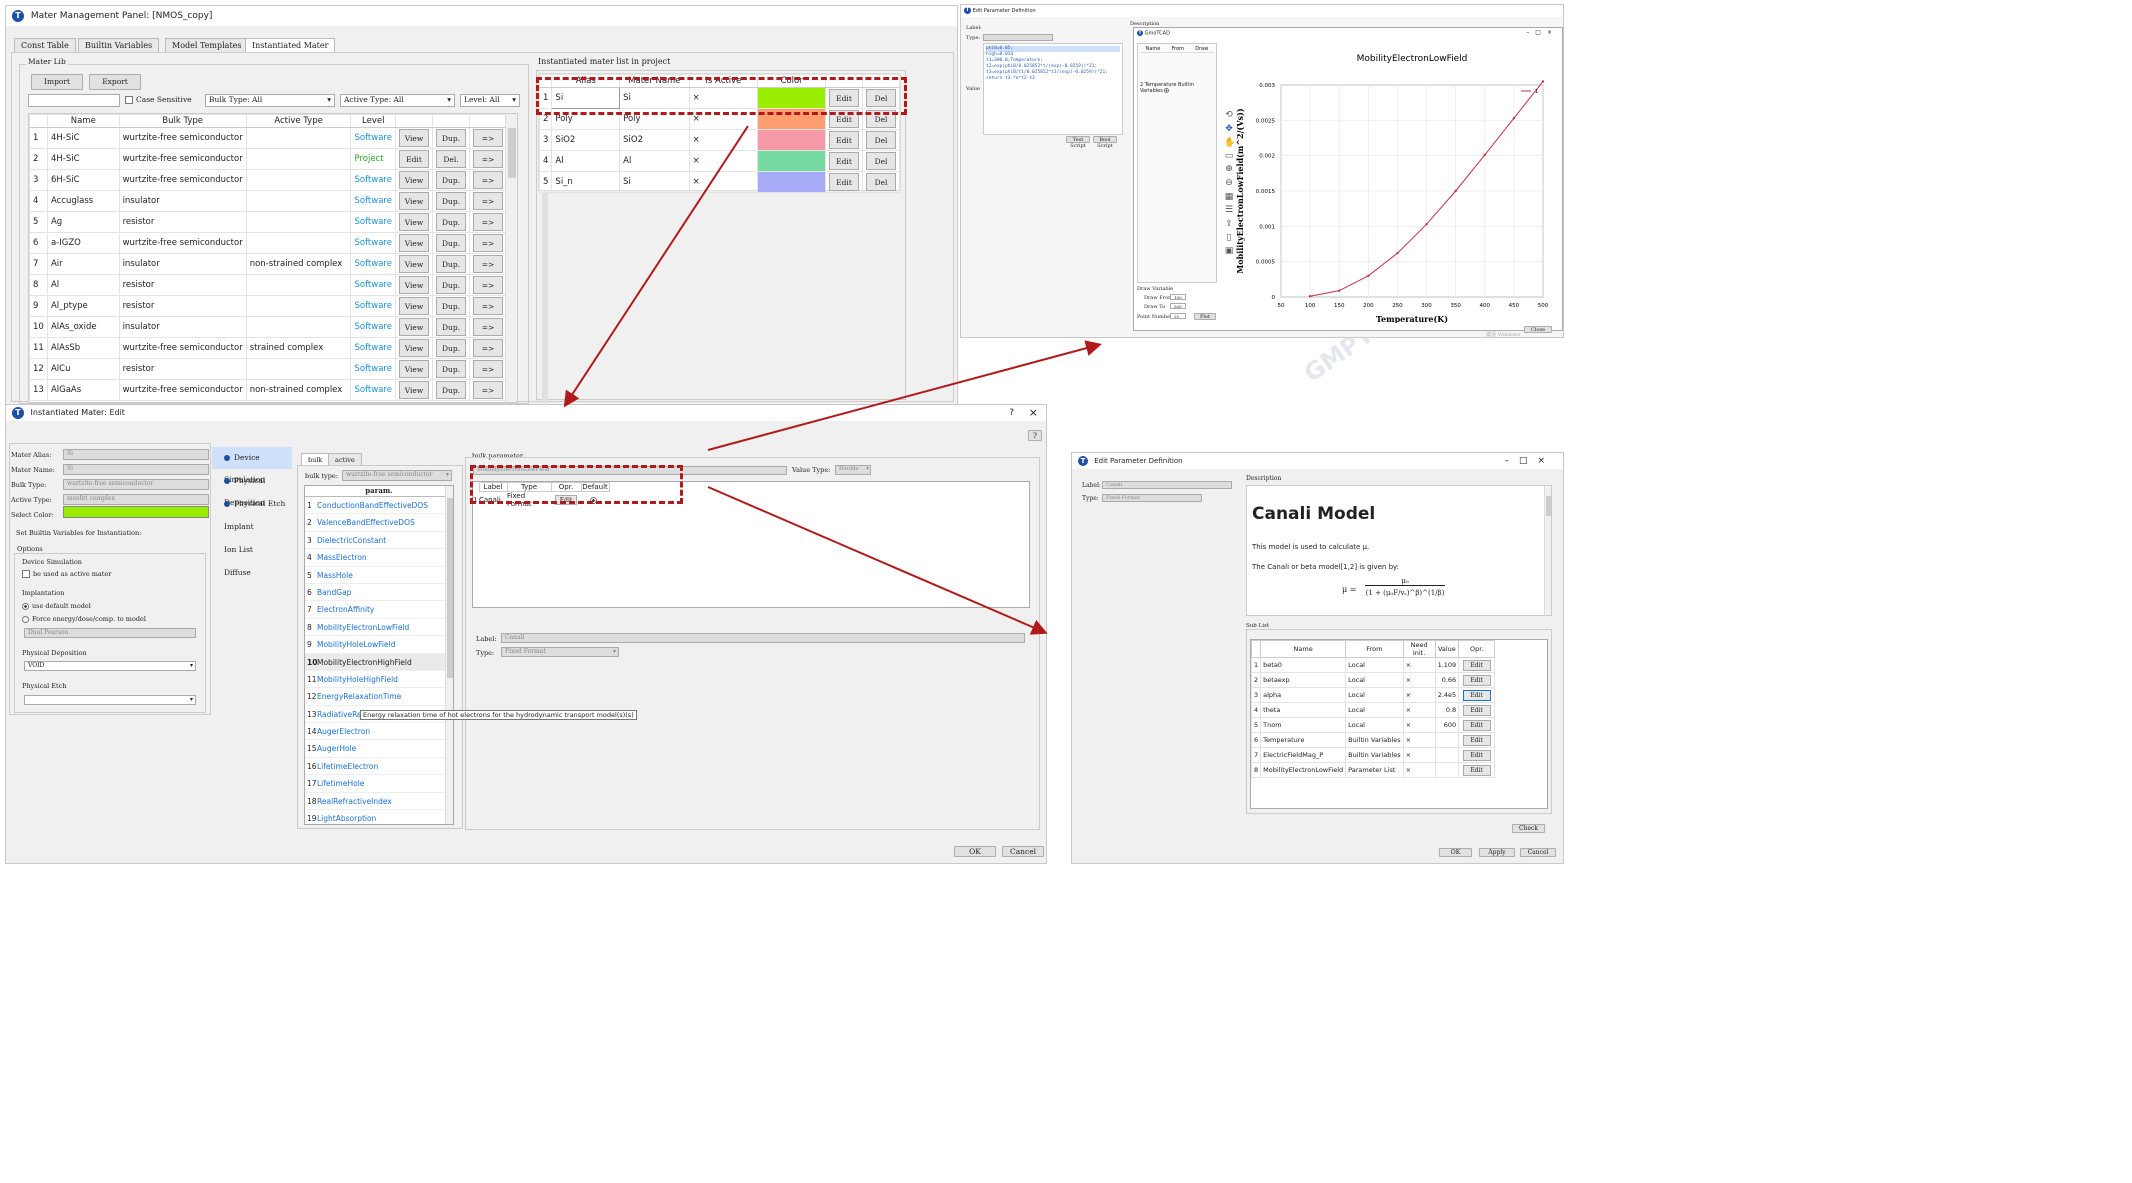 The image size is (2132, 1183). I want to click on value-type-select: Double ▾, so click(853, 470).